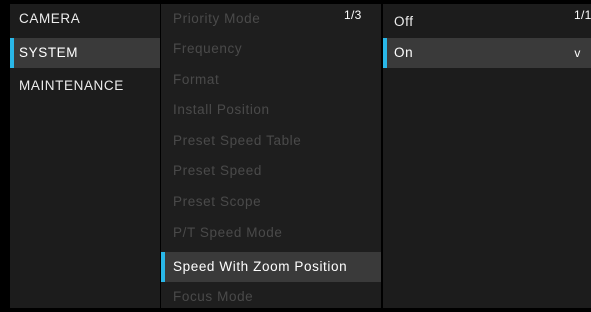  What do you see at coordinates (487, 22) in the screenshot?
I see `option-off: Off` at bounding box center [487, 22].